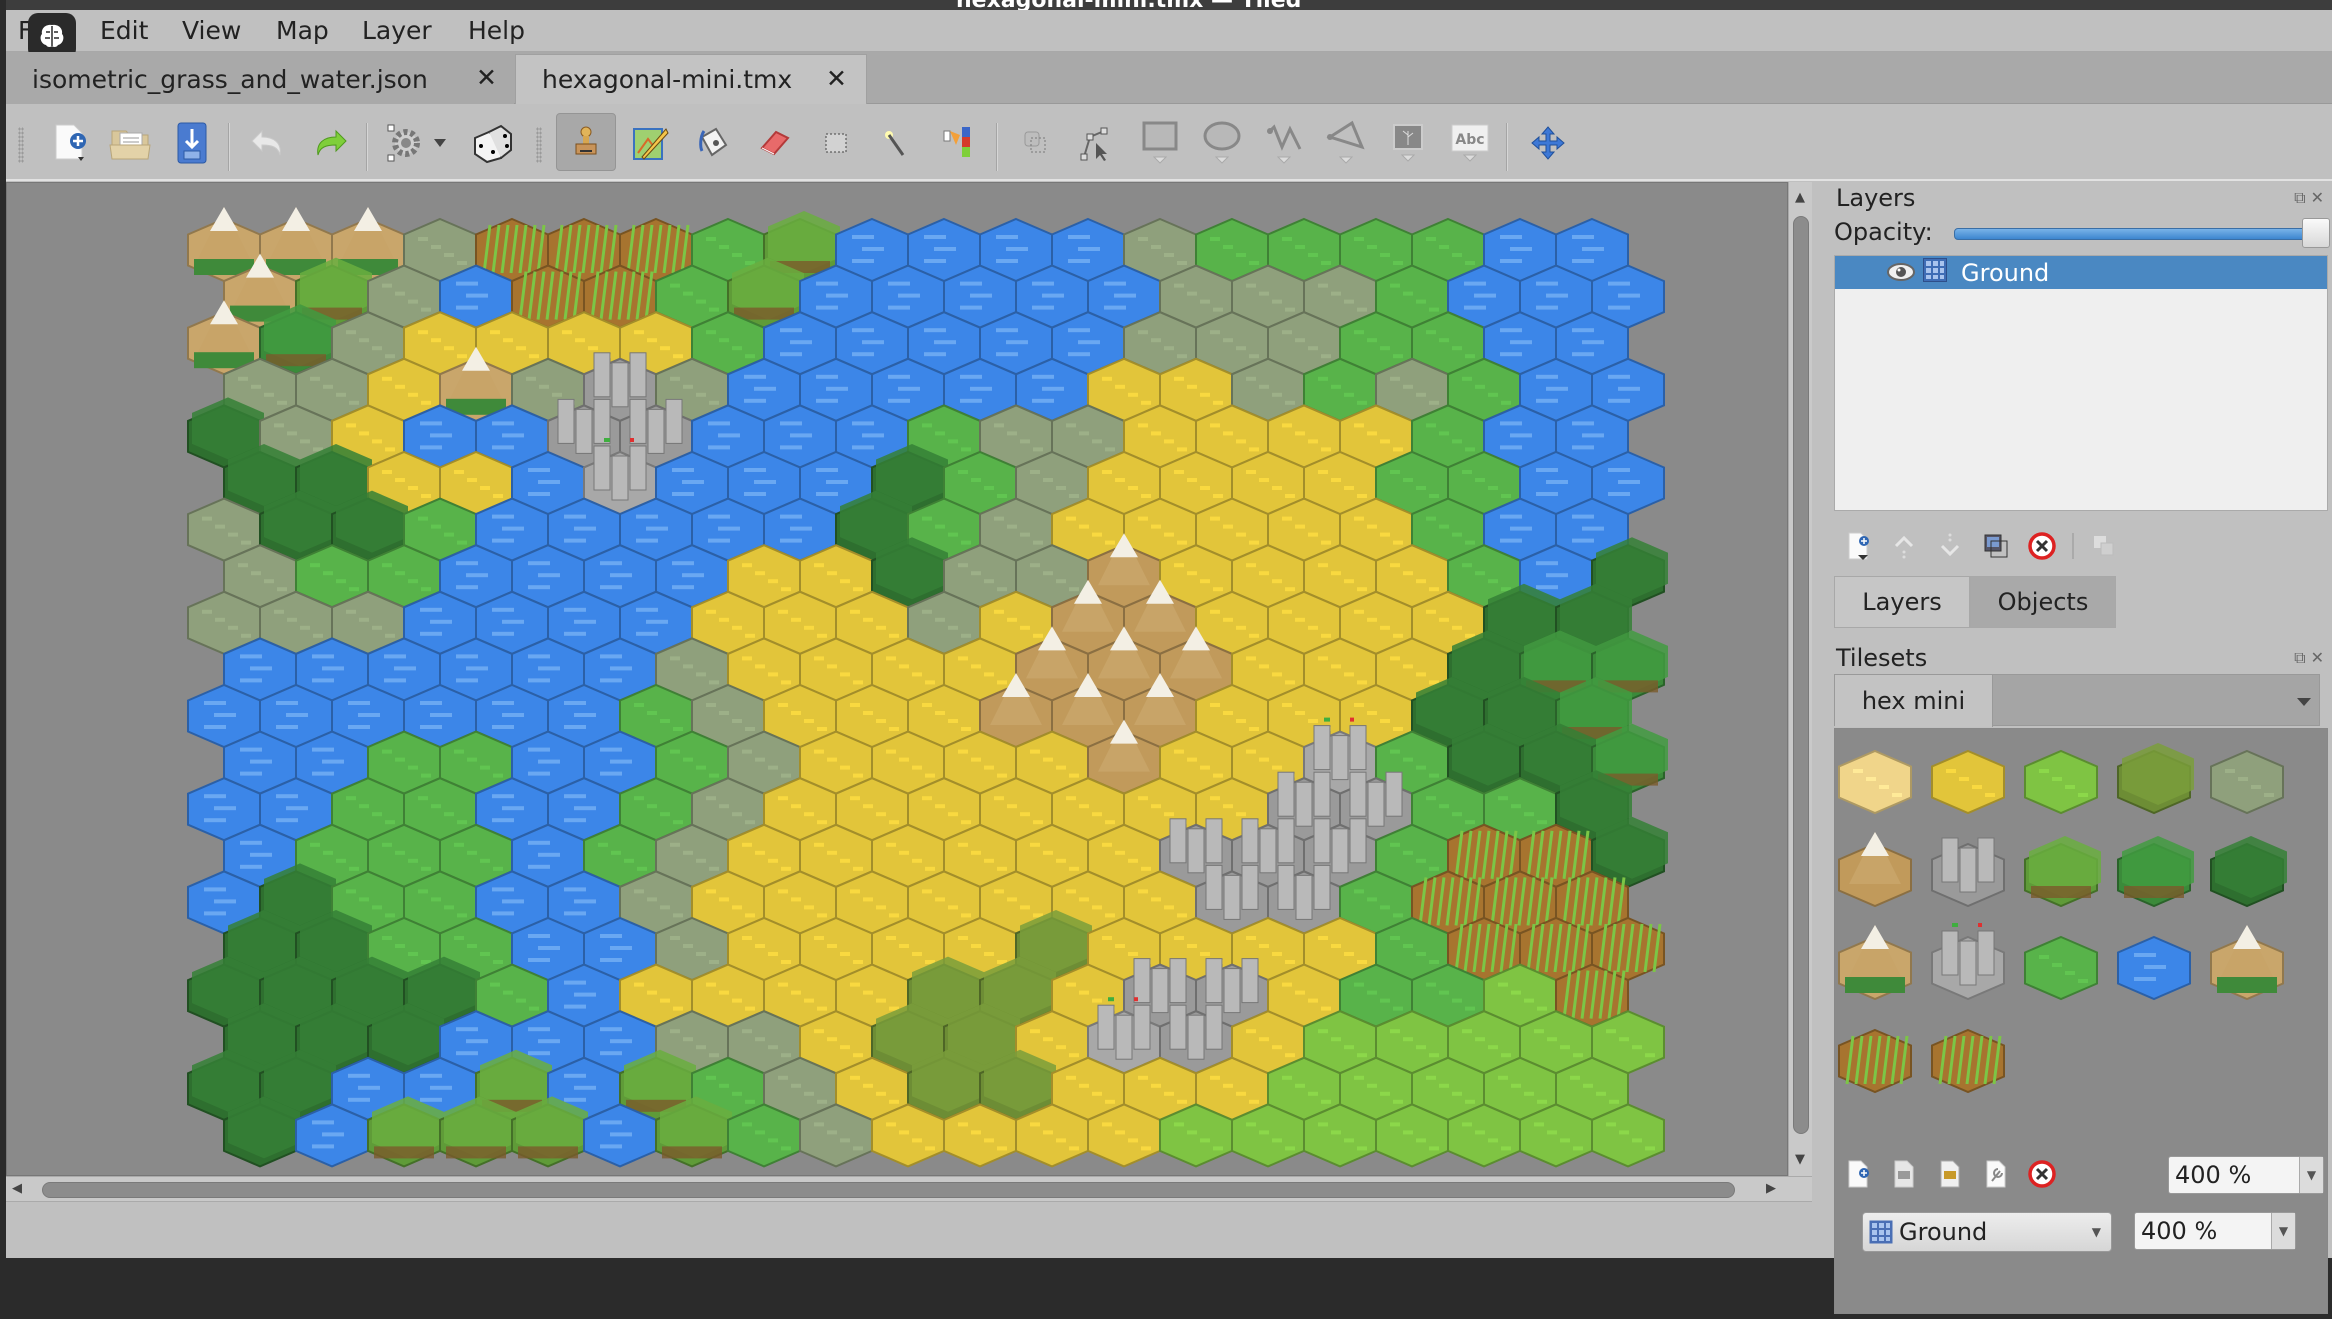  Describe the element at coordinates (2155, 779) in the screenshot. I see `tileset-tile-olive-forest` at that location.